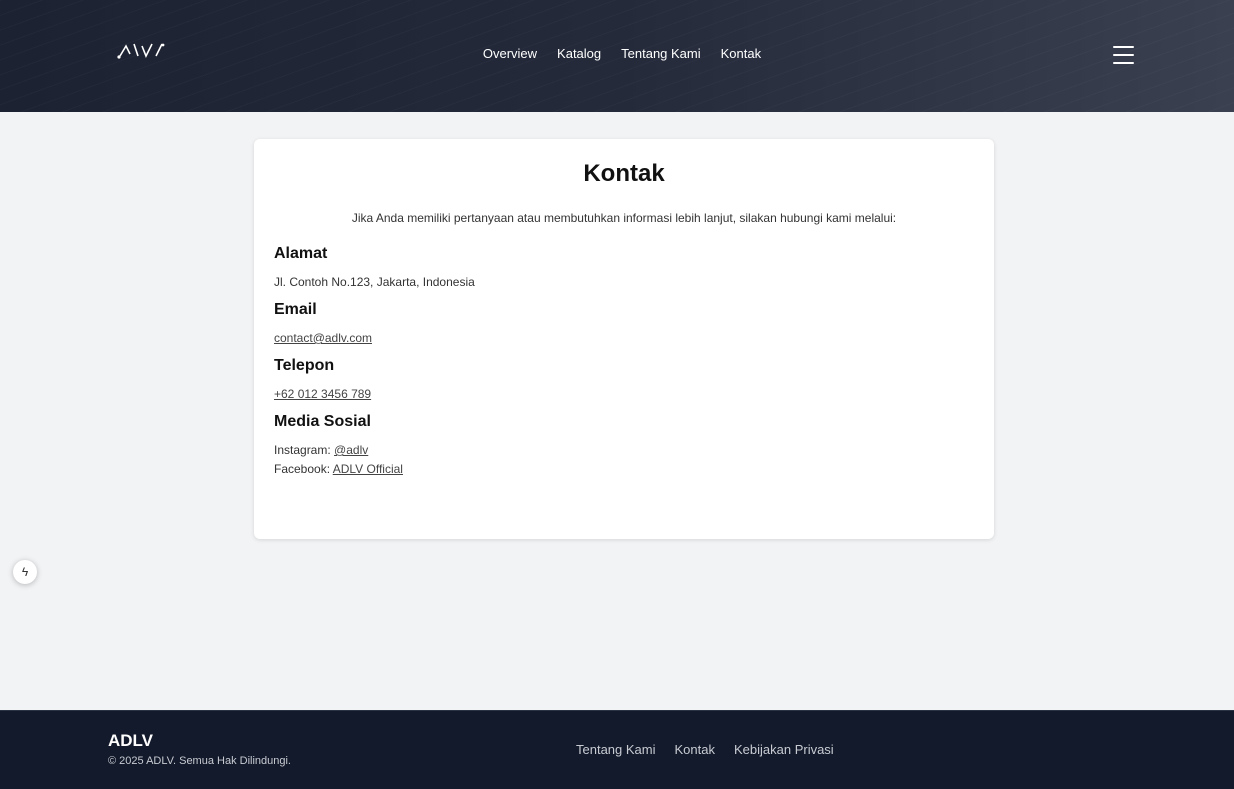  Describe the element at coordinates (661, 53) in the screenshot. I see `nav-tentang-kami: Tentang Kami` at that location.